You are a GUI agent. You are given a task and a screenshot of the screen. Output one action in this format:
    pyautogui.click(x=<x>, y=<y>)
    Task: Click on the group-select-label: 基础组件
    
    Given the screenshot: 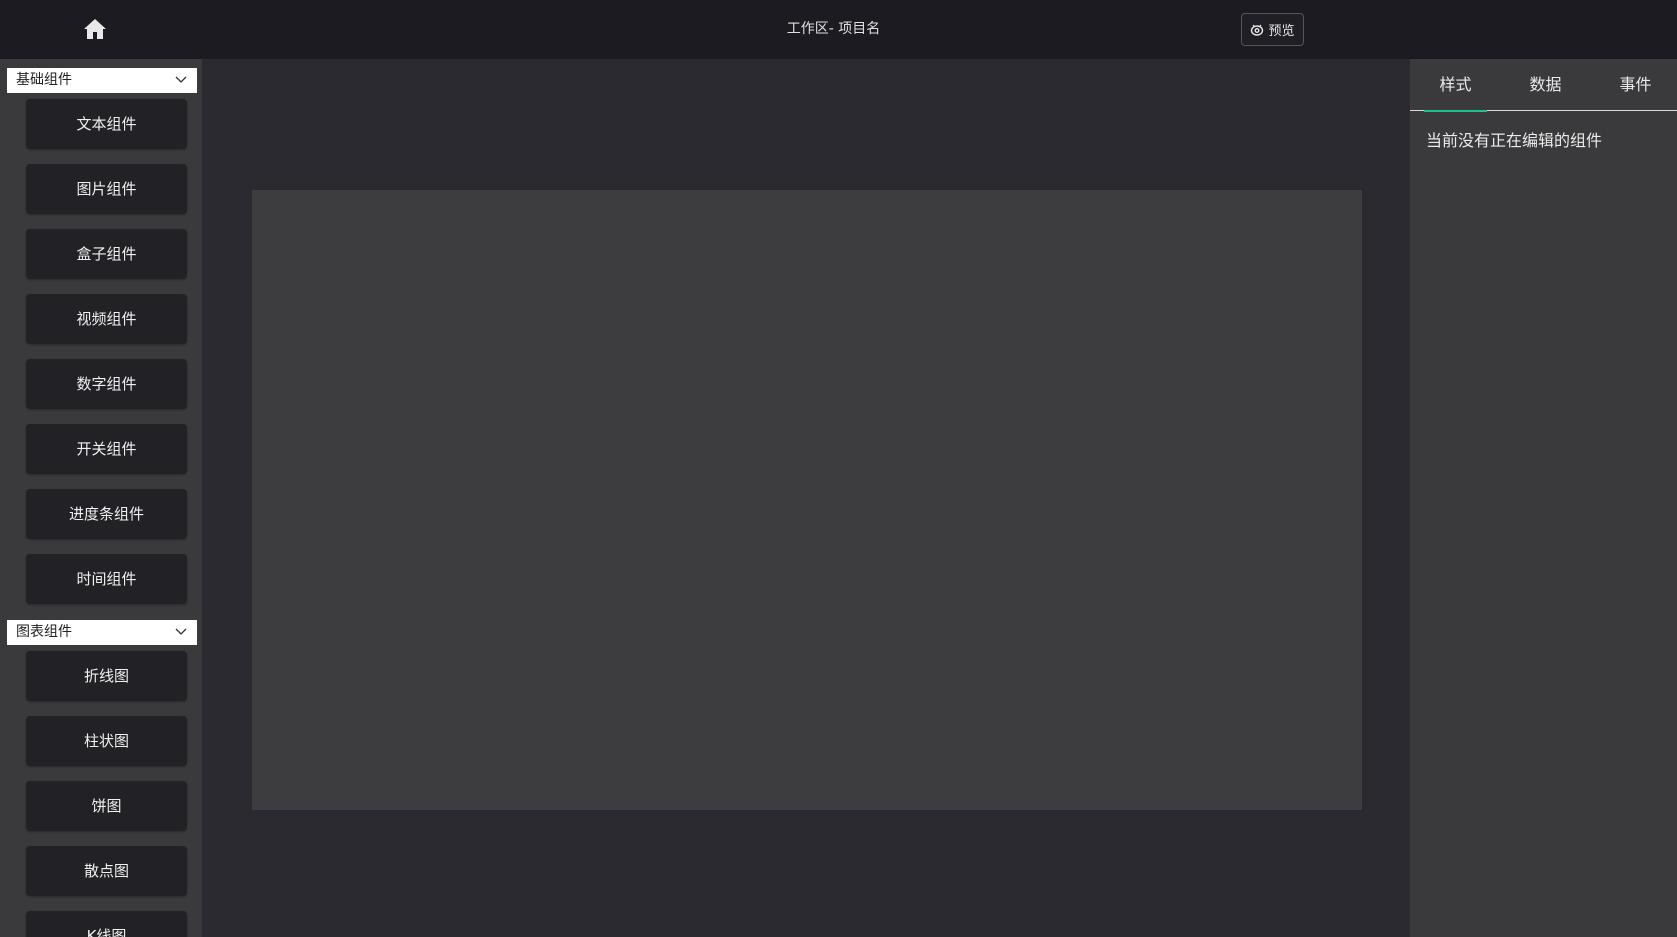 What is the action you would take?
    pyautogui.click(x=44, y=80)
    